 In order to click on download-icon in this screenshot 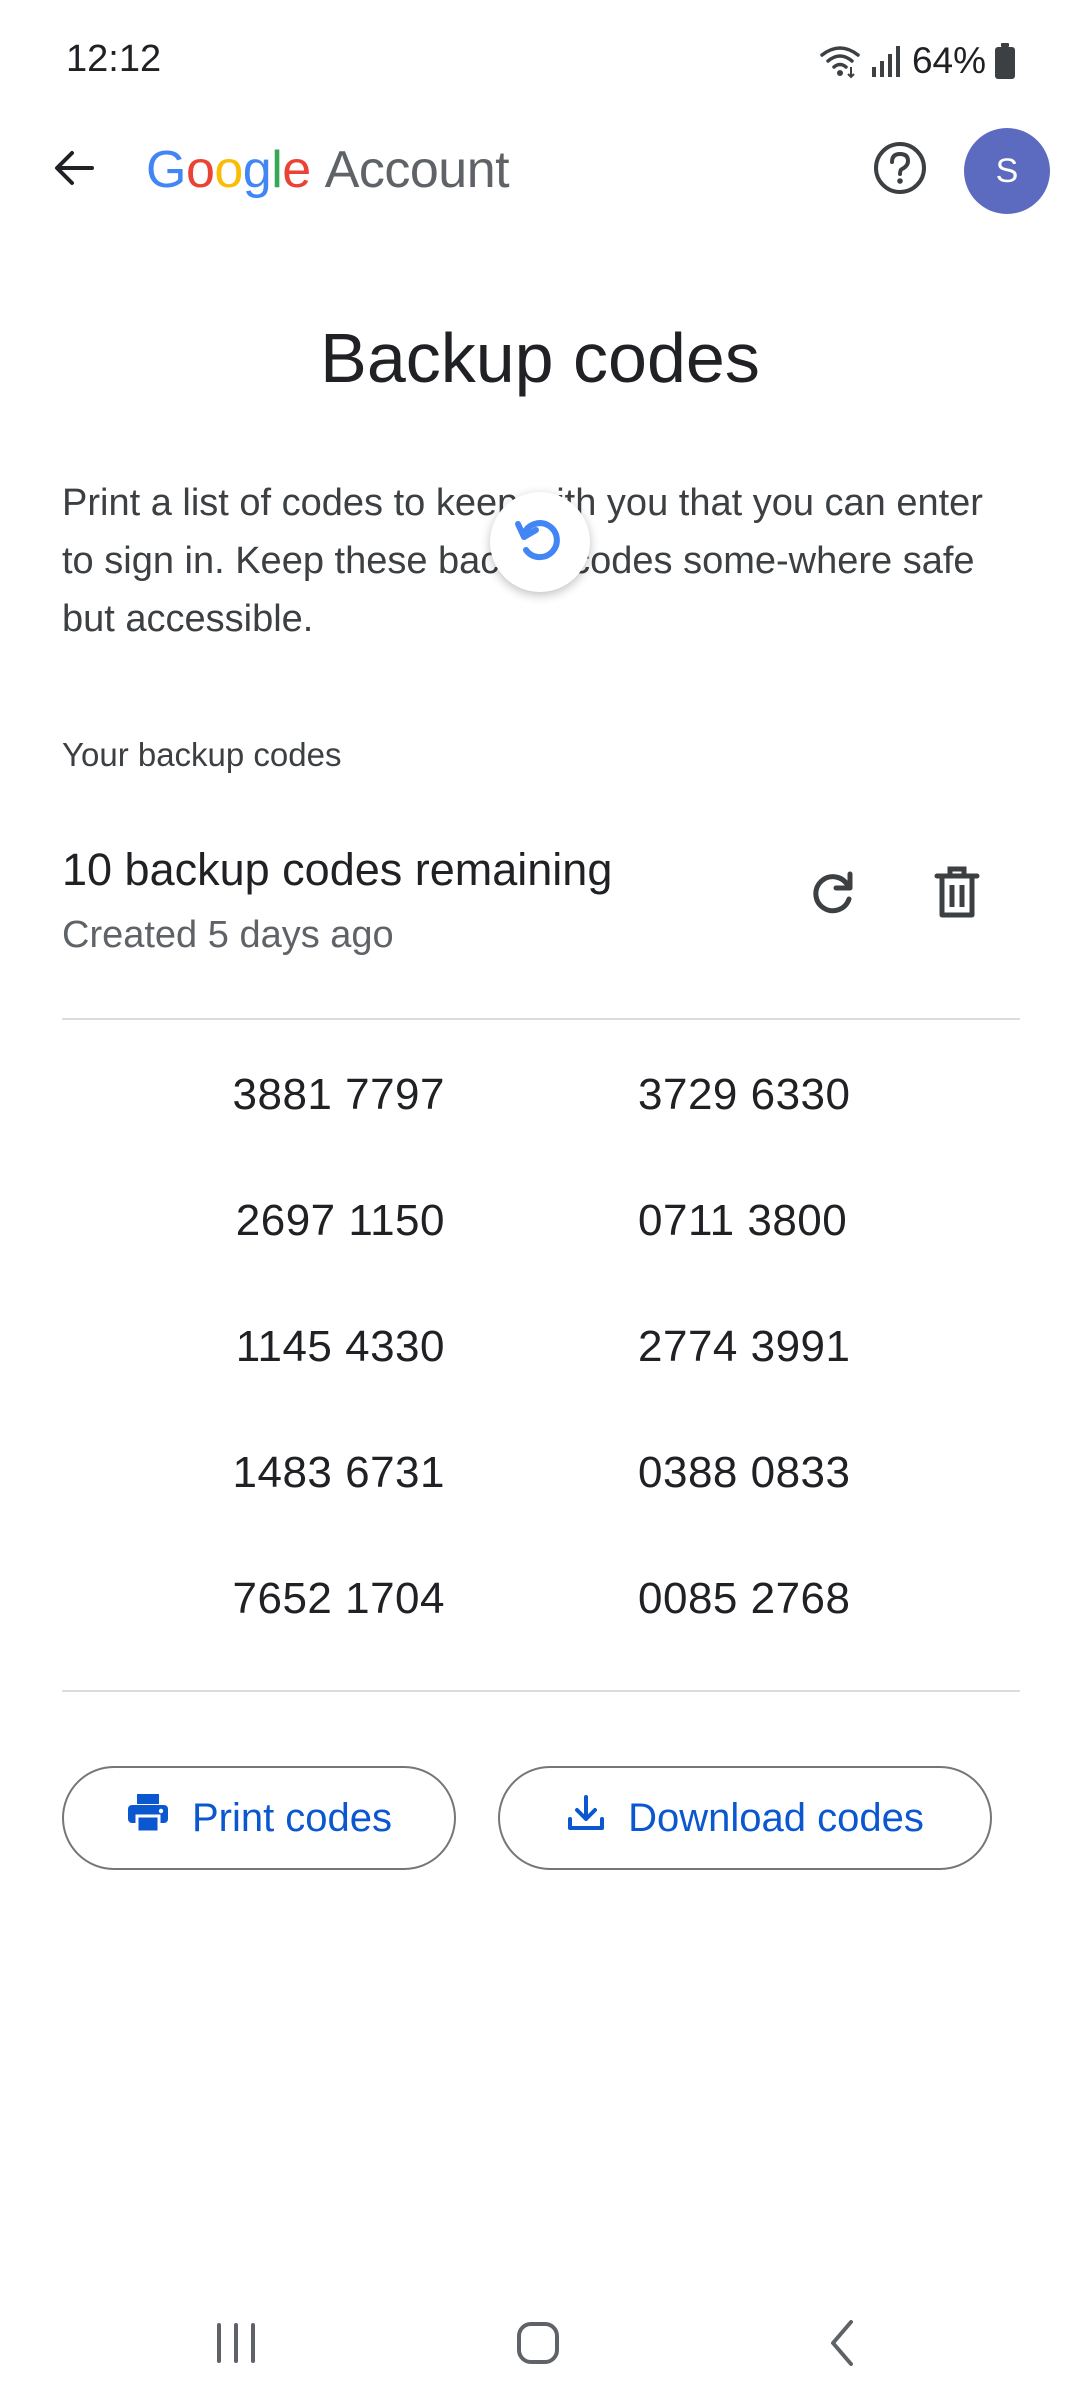, I will do `click(586, 1818)`.